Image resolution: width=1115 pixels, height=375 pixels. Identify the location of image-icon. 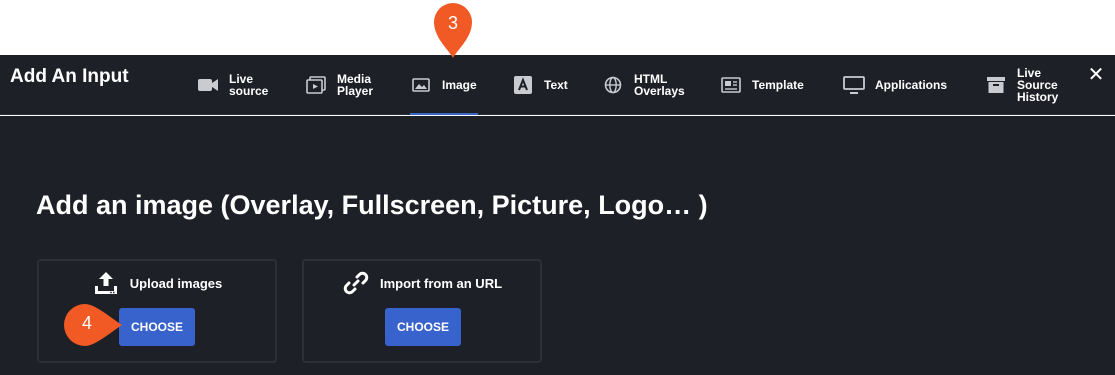
(421, 85).